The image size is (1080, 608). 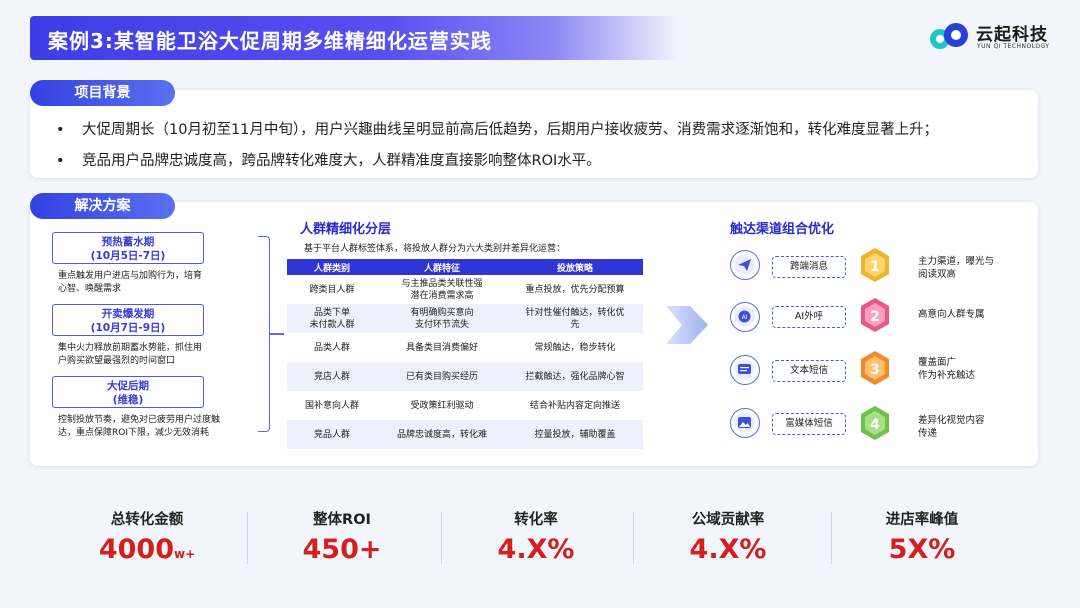 What do you see at coordinates (809, 267) in the screenshot?
I see `channel-label: 跨端消息` at bounding box center [809, 267].